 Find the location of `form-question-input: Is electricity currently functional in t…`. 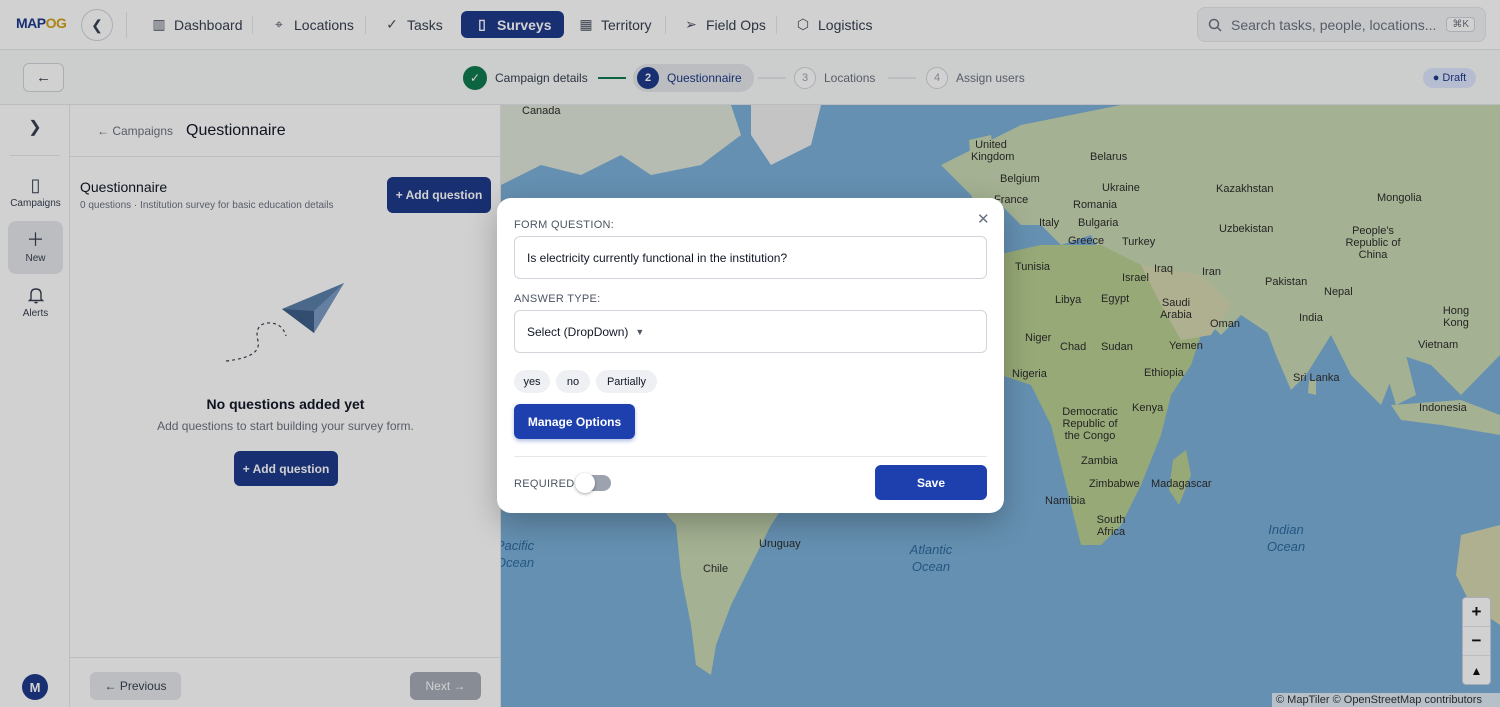

form-question-input: Is electricity currently functional in t… is located at coordinates (750, 257).